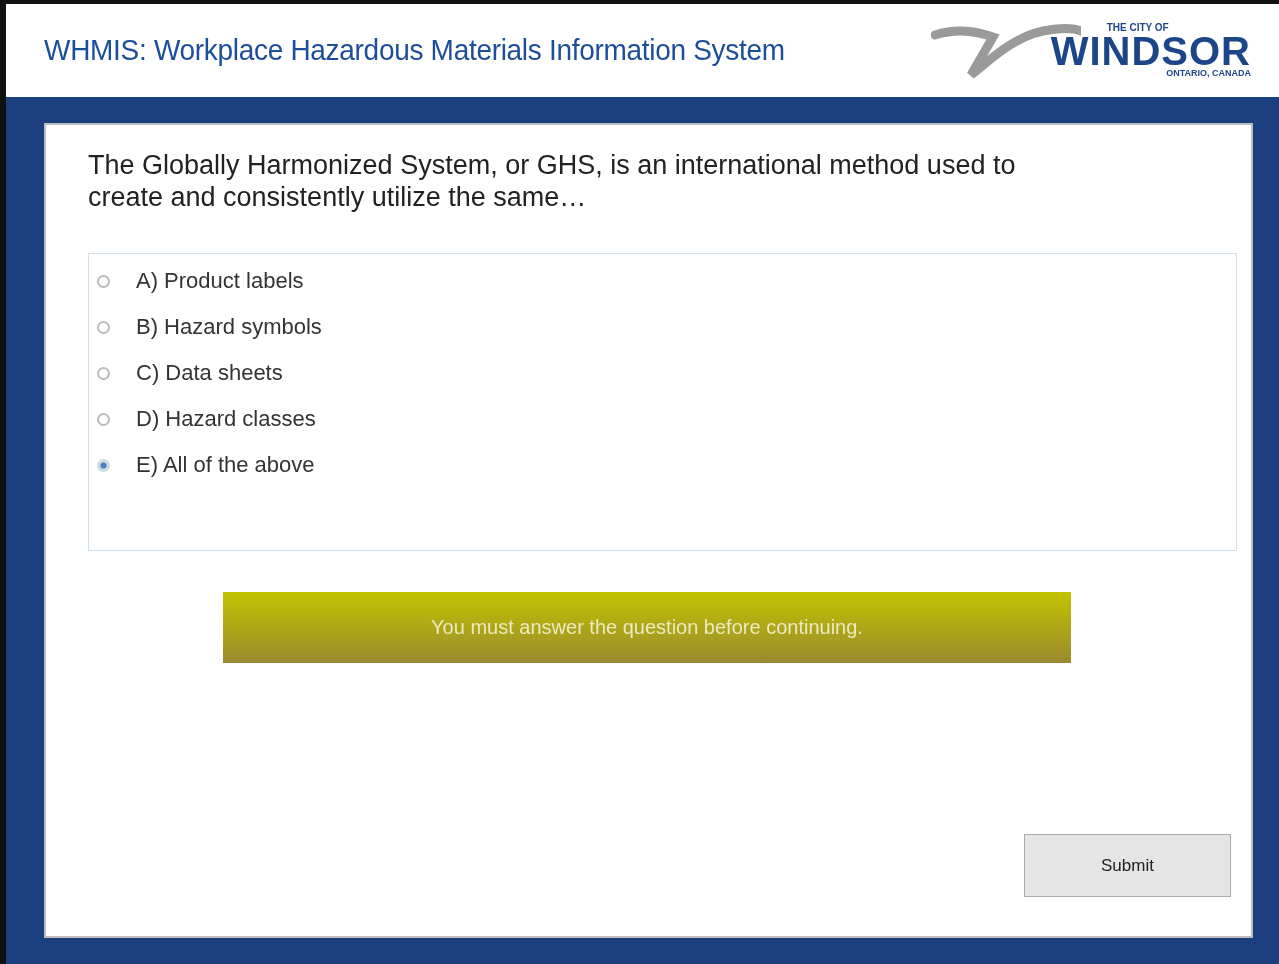 This screenshot has height=964, width=1279. I want to click on option-label: B) Hazard symbols, so click(229, 327).